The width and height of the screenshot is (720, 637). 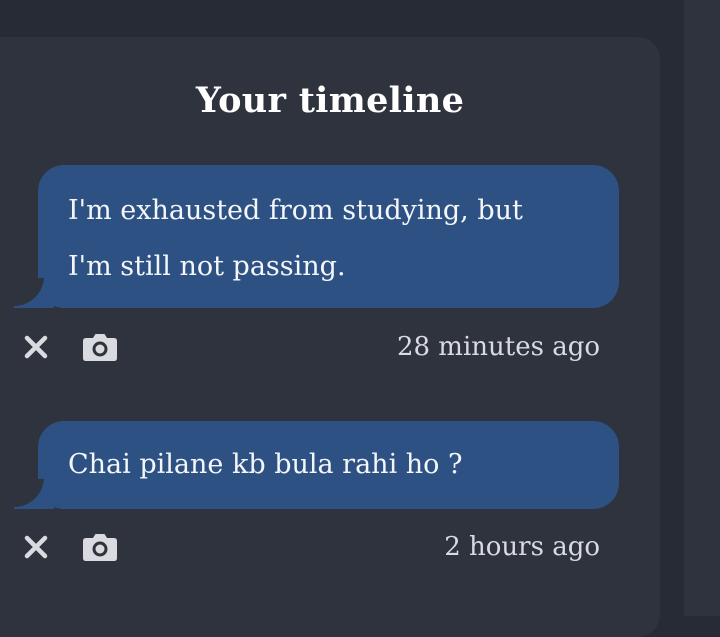 I want to click on message-bubble: Chai pilane kb bula rahi ho ?, so click(x=316, y=465).